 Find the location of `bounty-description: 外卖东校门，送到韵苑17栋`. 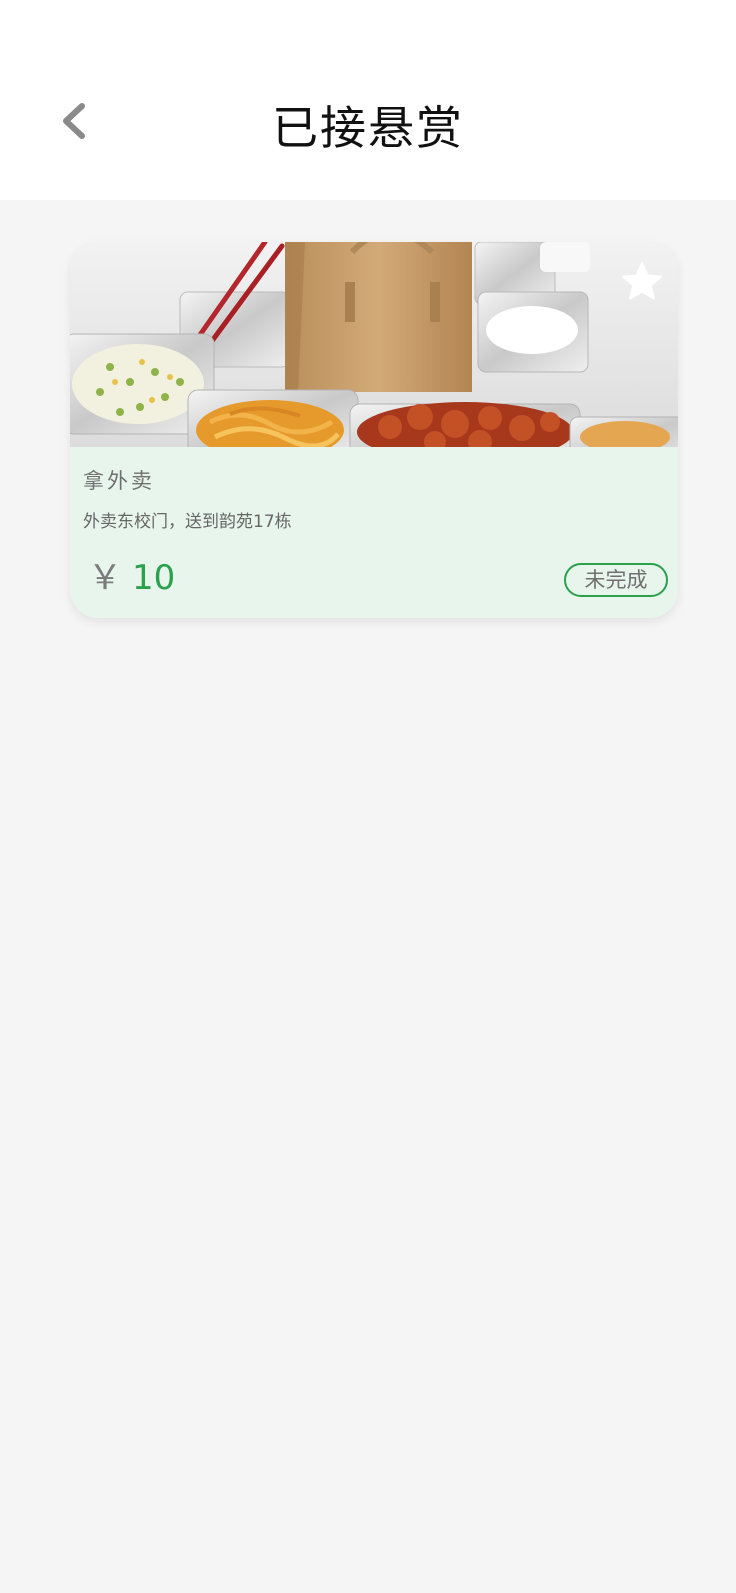

bounty-description: 外卖东校门，送到韵苑17栋 is located at coordinates (187, 522).